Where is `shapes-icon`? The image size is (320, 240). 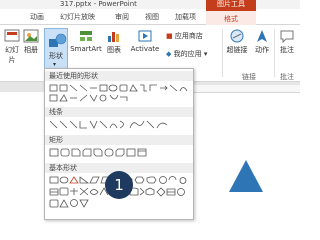
shapes-icon is located at coordinates (58, 40).